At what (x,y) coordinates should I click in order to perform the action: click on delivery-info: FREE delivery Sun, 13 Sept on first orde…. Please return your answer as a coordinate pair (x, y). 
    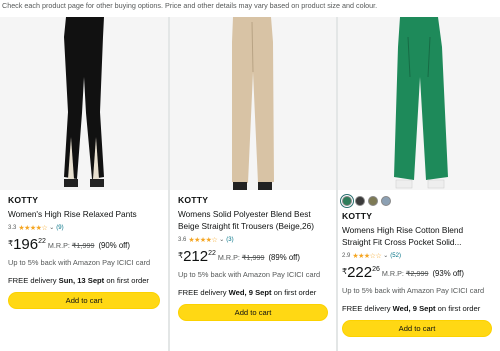
    Looking at the image, I should click on (84, 281).